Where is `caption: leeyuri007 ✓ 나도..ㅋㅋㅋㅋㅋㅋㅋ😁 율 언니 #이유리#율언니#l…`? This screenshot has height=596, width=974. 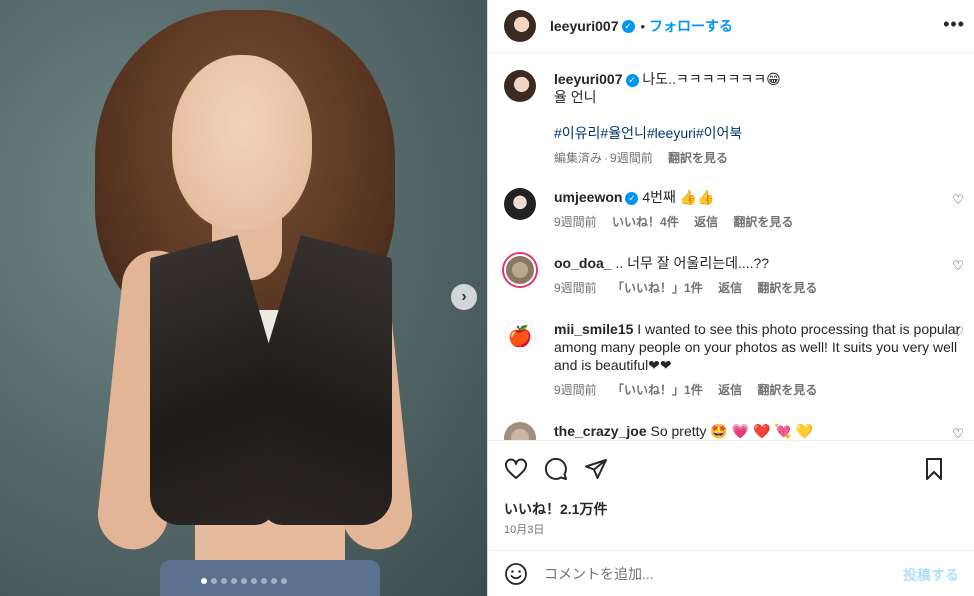 caption: leeyuri007 ✓ 나도..ㅋㅋㅋㅋㅋㅋㅋ😁 율 언니 #이유리#율언니#l… is located at coordinates (734, 118).